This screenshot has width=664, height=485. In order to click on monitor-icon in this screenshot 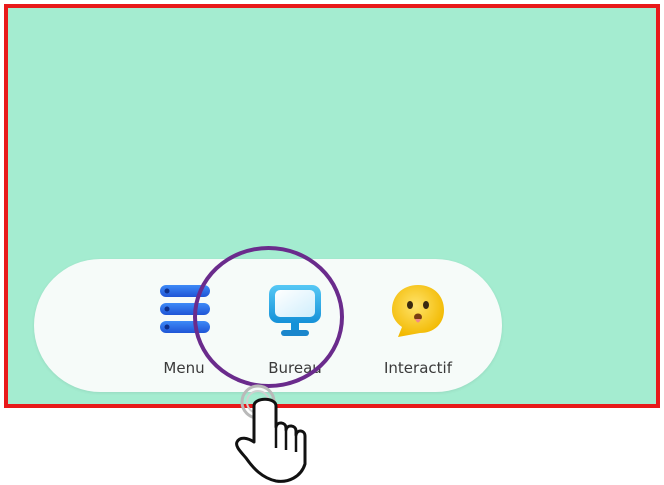, I will do `click(295, 310)`.